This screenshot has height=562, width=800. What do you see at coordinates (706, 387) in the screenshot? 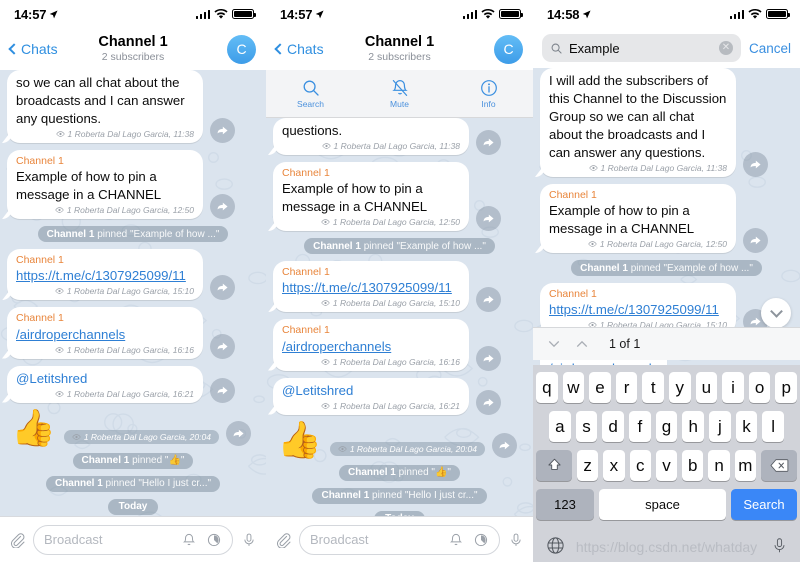
I see `key-u: u` at bounding box center [706, 387].